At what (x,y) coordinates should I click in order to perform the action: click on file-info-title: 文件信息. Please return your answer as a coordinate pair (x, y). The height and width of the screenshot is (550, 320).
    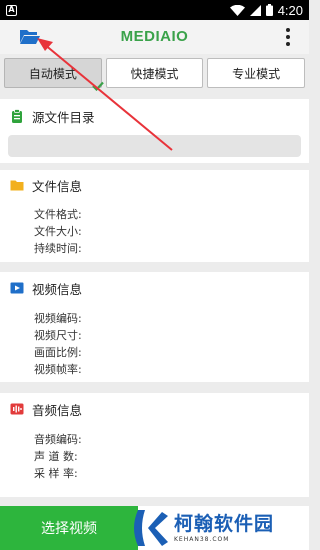
    Looking at the image, I should click on (57, 186).